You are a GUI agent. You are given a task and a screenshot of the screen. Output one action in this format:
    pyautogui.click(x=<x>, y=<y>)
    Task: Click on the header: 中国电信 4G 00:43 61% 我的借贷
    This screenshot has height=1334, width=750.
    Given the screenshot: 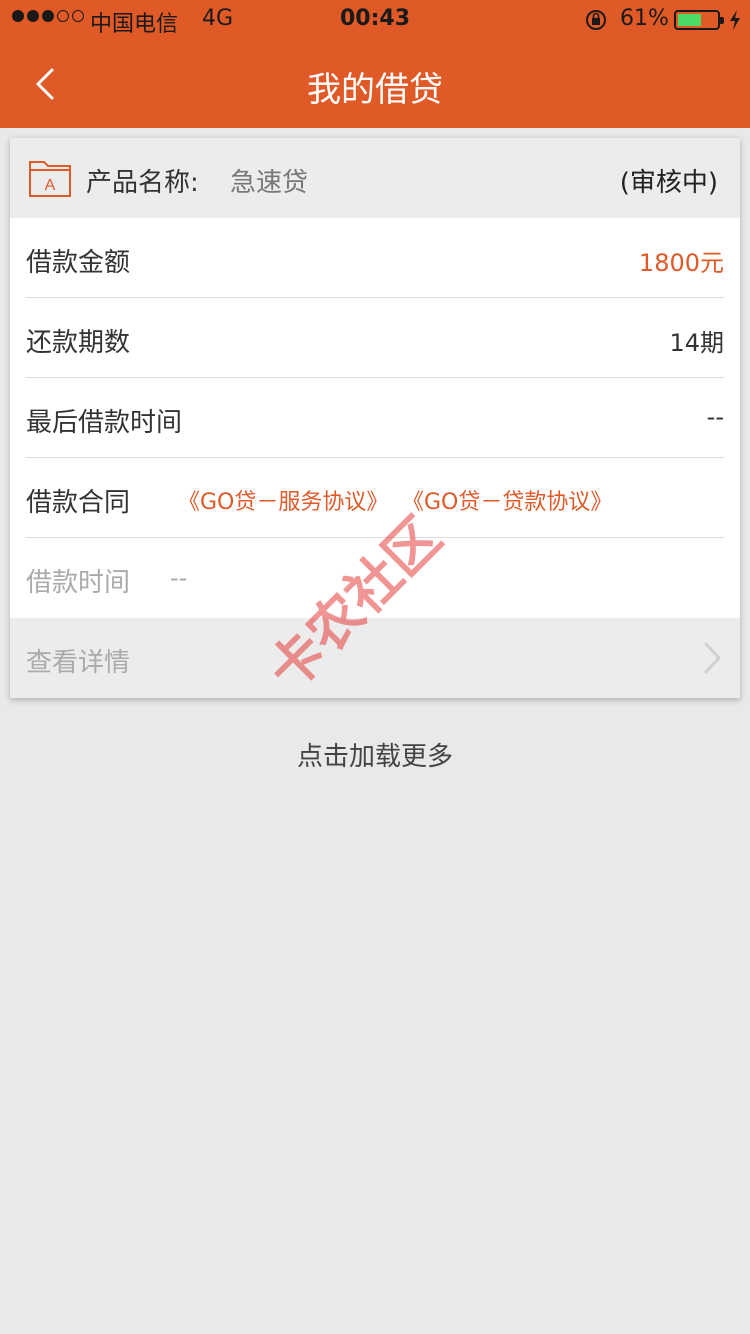 What is the action you would take?
    pyautogui.click(x=375, y=64)
    